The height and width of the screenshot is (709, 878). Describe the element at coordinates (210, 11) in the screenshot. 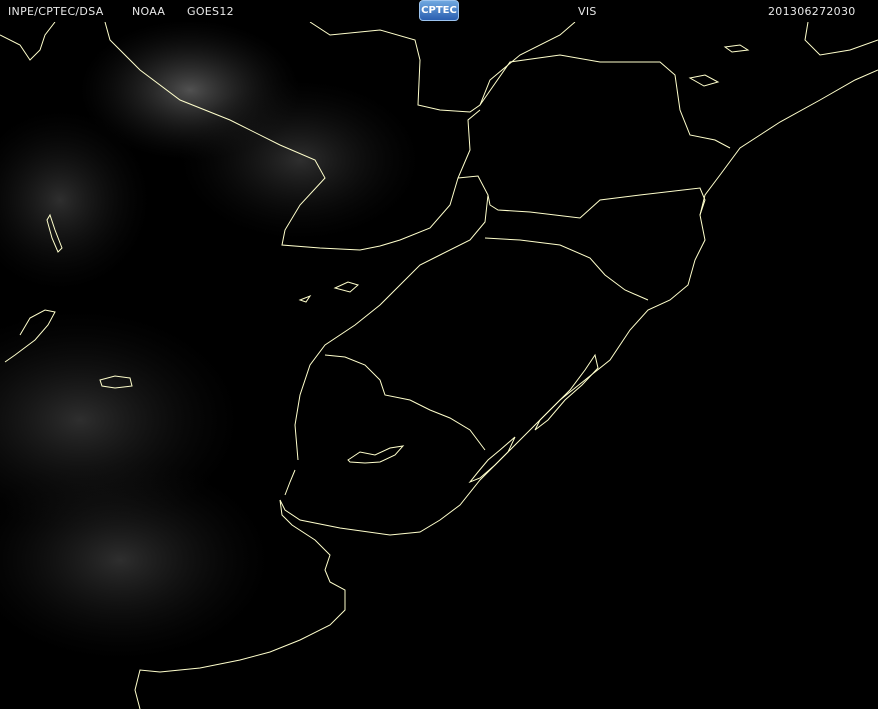

I see `satellite-label: GOES12` at that location.